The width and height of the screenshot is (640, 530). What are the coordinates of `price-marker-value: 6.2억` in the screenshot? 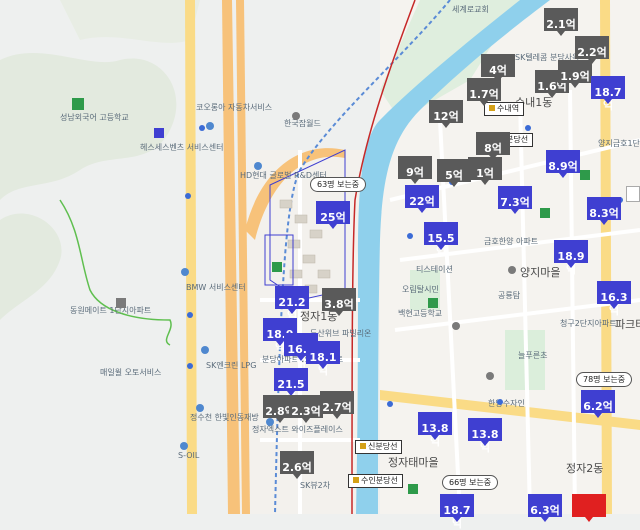 It's located at (598, 406).